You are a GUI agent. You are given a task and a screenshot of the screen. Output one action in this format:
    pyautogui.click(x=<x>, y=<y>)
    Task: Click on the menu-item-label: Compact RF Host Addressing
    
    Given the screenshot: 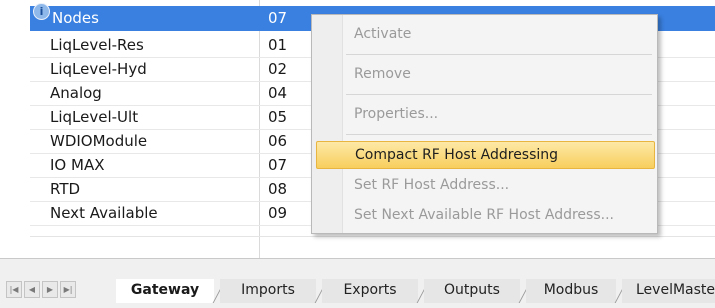 What is the action you would take?
    pyautogui.click(x=457, y=155)
    